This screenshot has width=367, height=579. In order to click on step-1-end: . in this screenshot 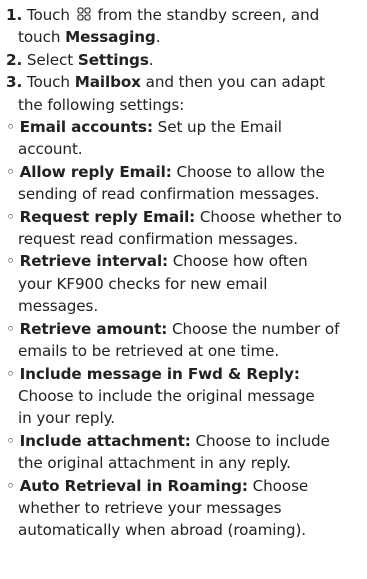, I will do `click(158, 37)`.